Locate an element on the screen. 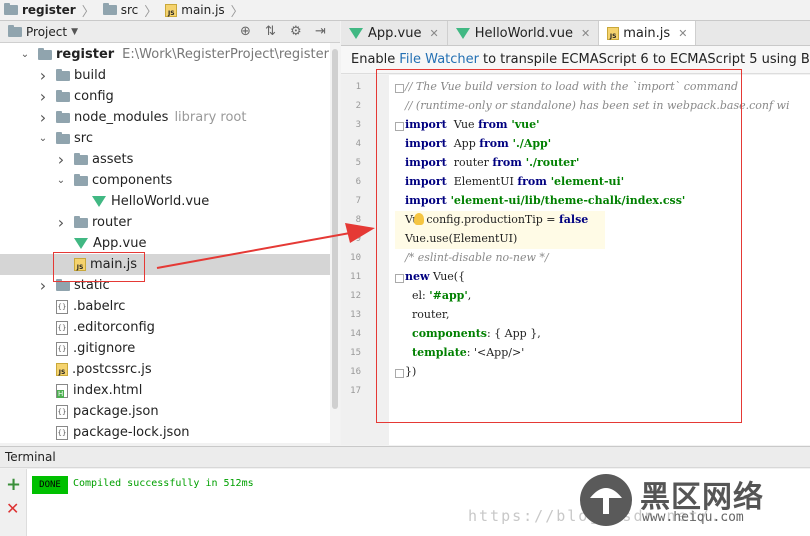 This screenshot has width=810, height=536. tree-item-package-lock-json: {} package-lock.json is located at coordinates (165, 432).